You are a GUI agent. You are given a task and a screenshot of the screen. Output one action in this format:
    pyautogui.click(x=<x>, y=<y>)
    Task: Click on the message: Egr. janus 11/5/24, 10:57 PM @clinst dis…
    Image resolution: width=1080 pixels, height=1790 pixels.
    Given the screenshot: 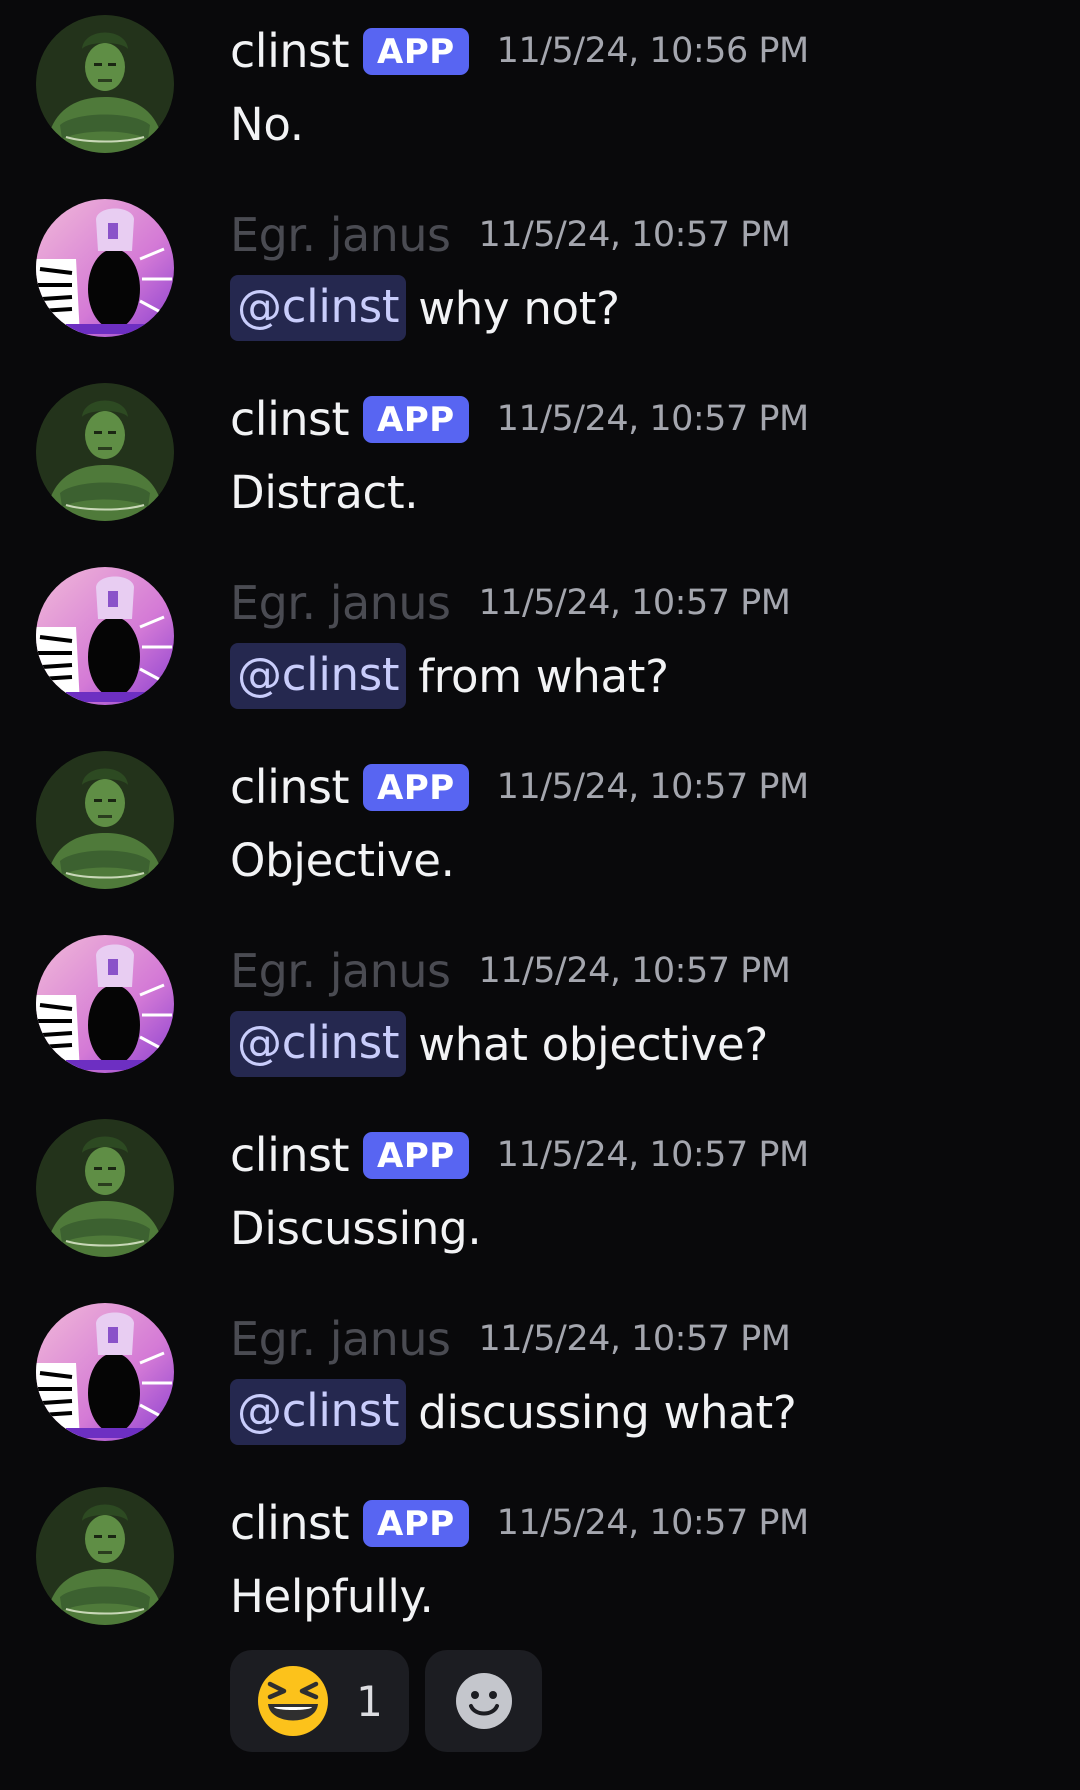 What is the action you would take?
    pyautogui.click(x=540, y=1378)
    